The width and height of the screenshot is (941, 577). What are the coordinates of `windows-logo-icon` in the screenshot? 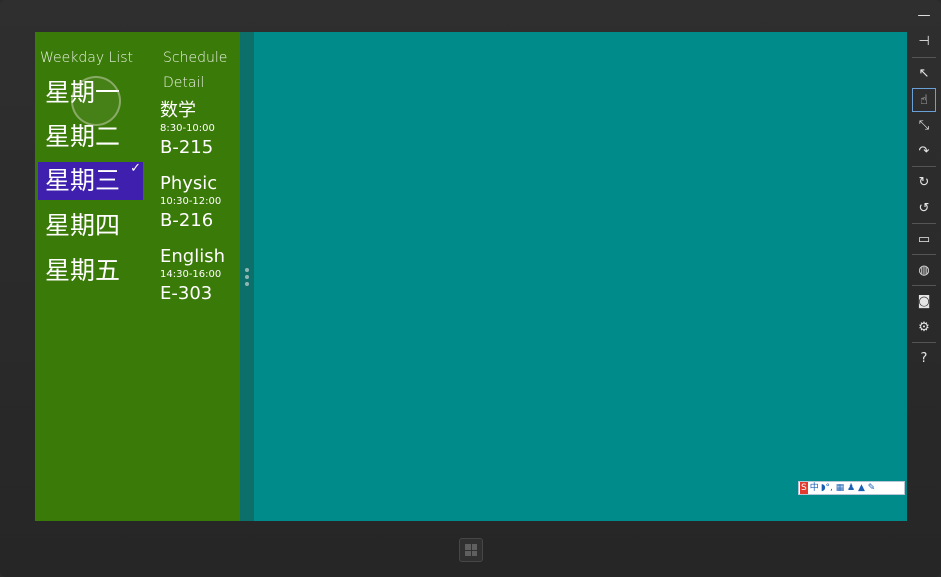 It's located at (471, 550).